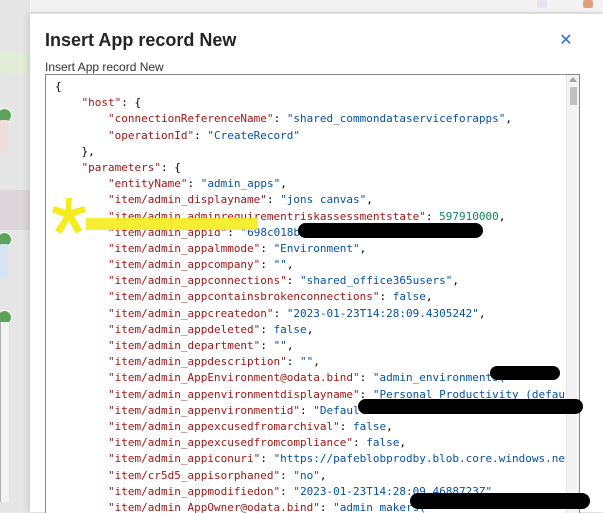 This screenshot has height=513, width=603. What do you see at coordinates (240, 184) in the screenshot?
I see `code-token: "admin_apps"` at bounding box center [240, 184].